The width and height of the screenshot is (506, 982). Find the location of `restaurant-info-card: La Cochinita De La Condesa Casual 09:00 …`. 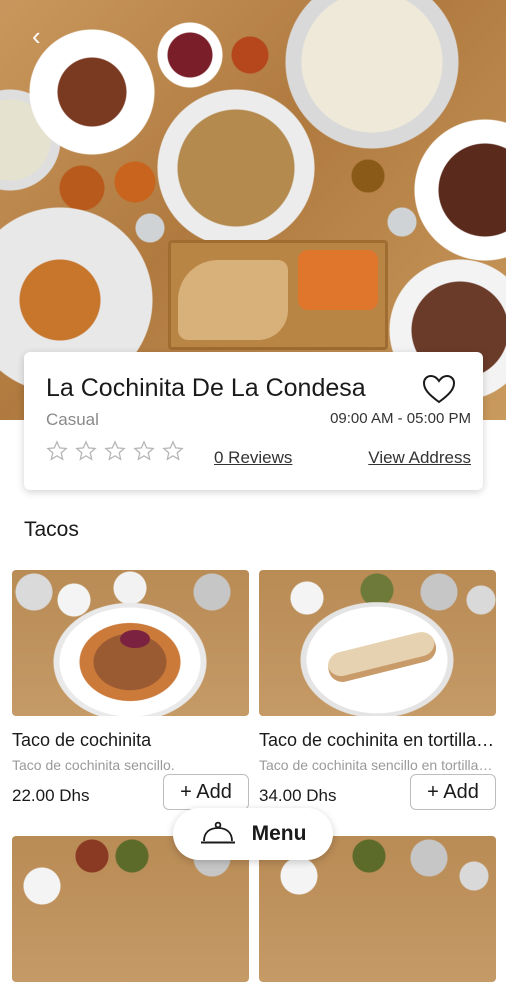

restaurant-info-card: La Cochinita De La Condesa Casual 09:00 … is located at coordinates (253, 421).